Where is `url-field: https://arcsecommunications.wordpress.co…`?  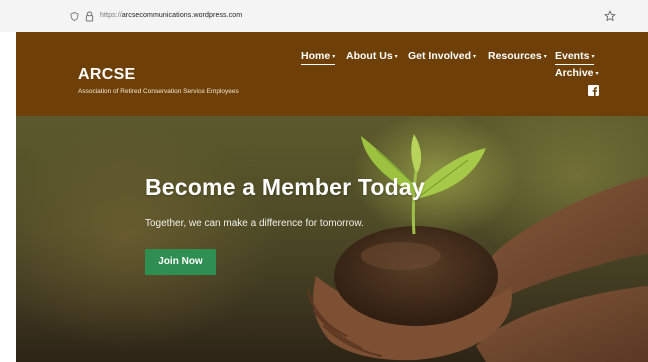 url-field: https://arcsecommunications.wordpress.co… is located at coordinates (171, 15).